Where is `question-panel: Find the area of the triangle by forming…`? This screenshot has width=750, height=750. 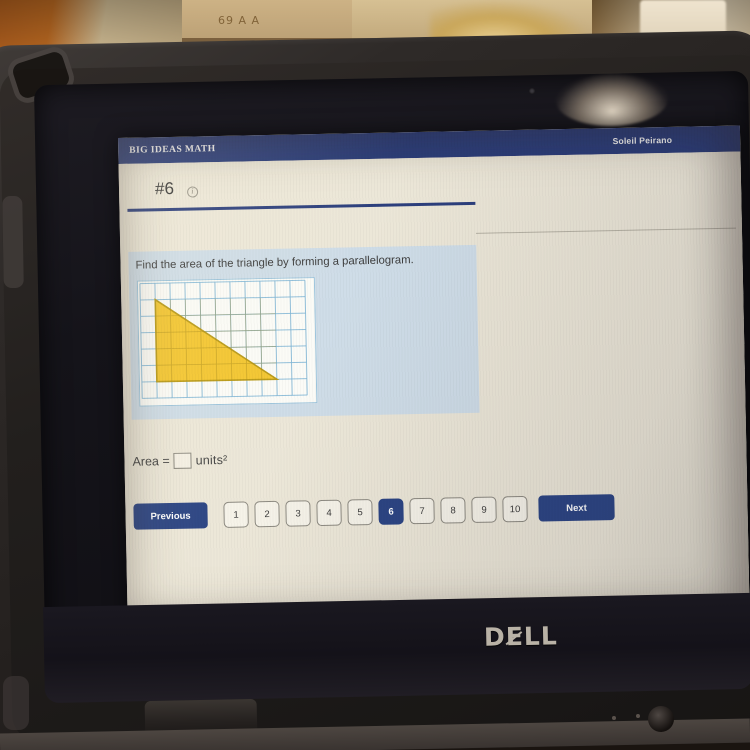 question-panel: Find the area of the triangle by forming… is located at coordinates (304, 332).